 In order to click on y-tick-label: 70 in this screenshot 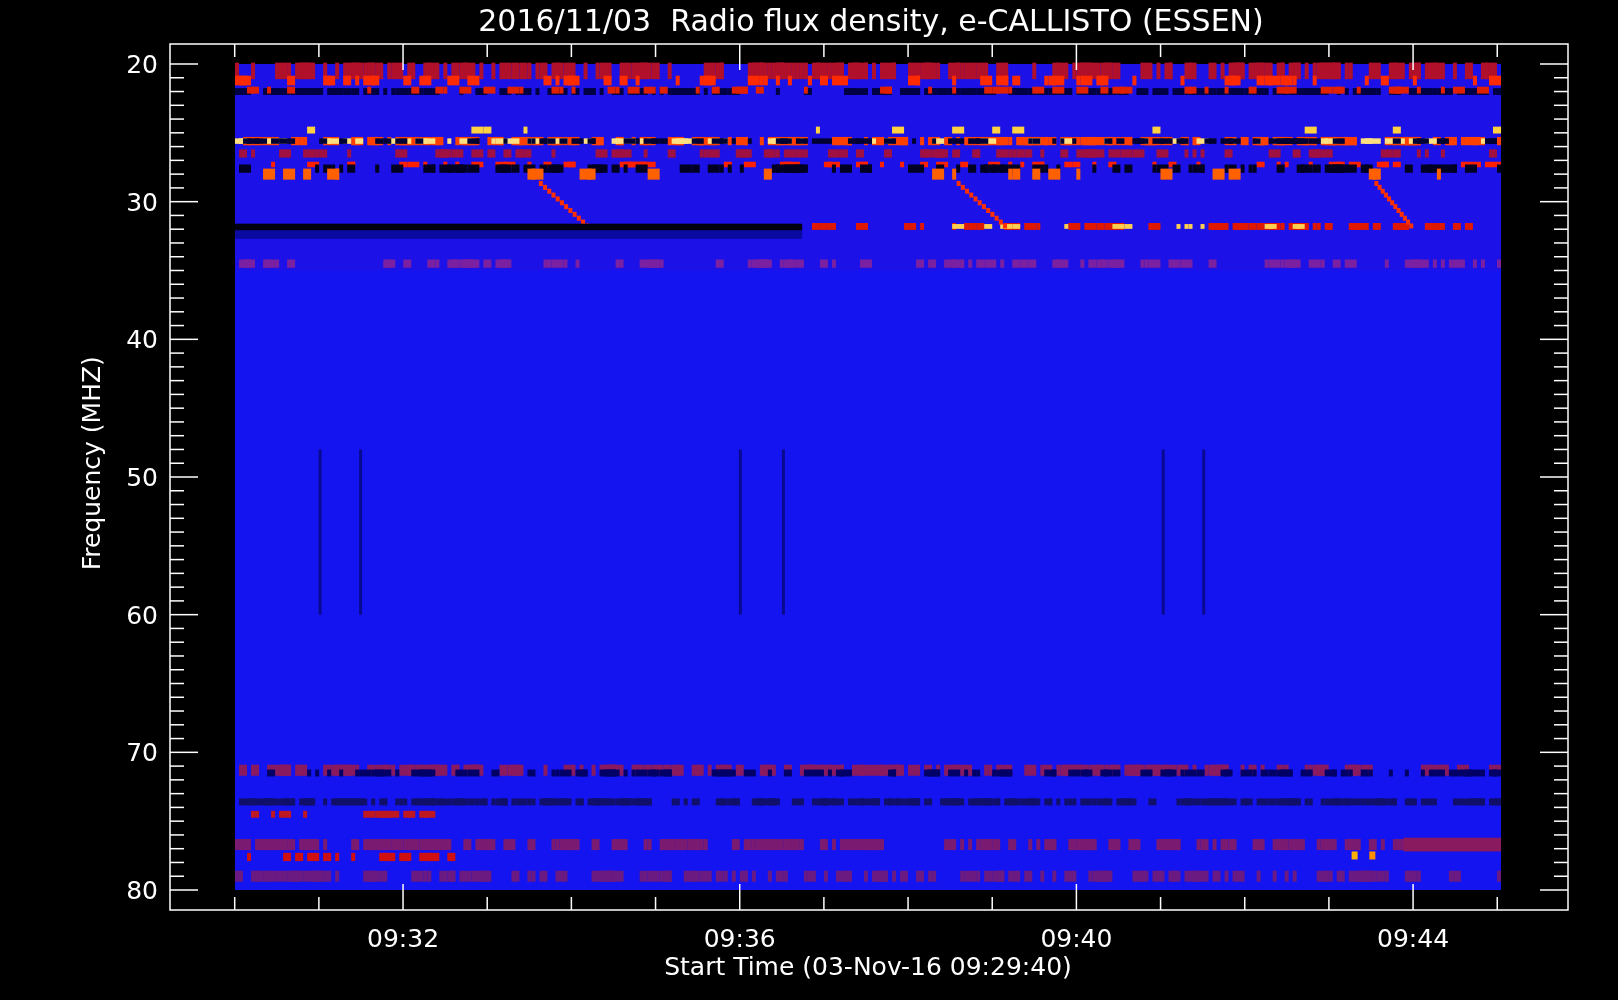, I will do `click(142, 753)`.